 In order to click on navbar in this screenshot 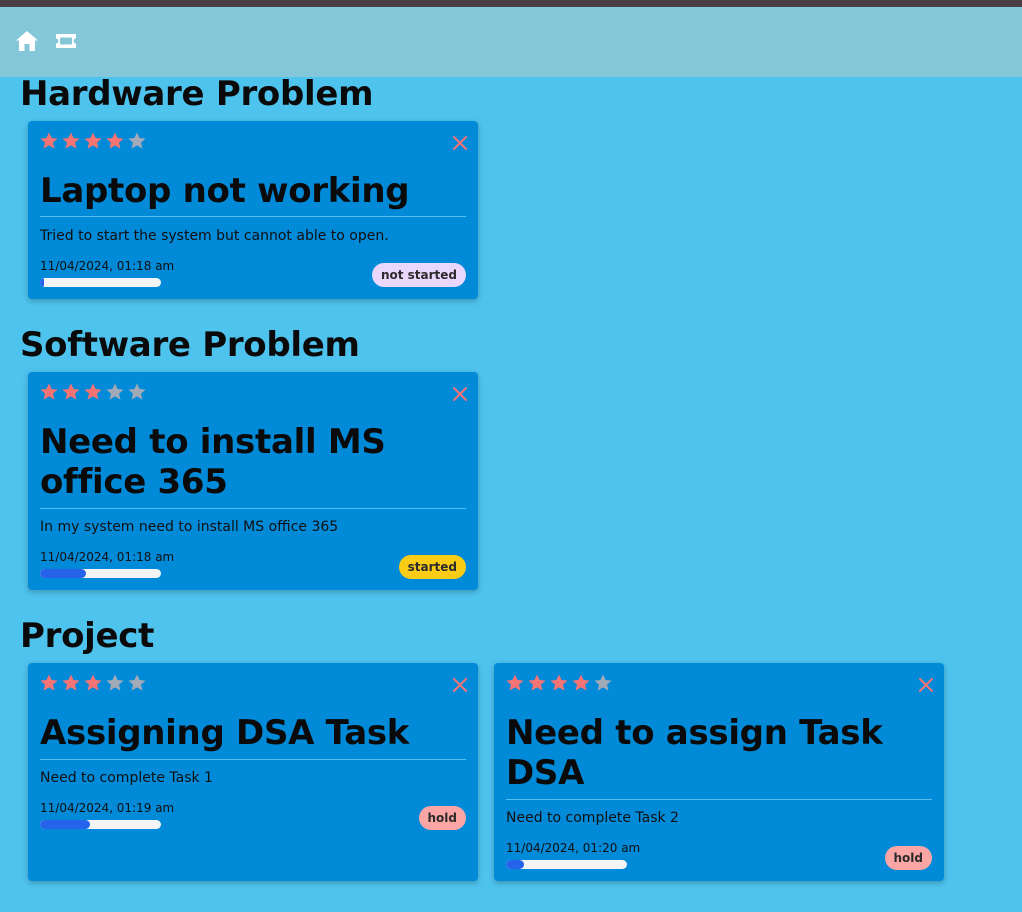, I will do `click(511, 42)`.